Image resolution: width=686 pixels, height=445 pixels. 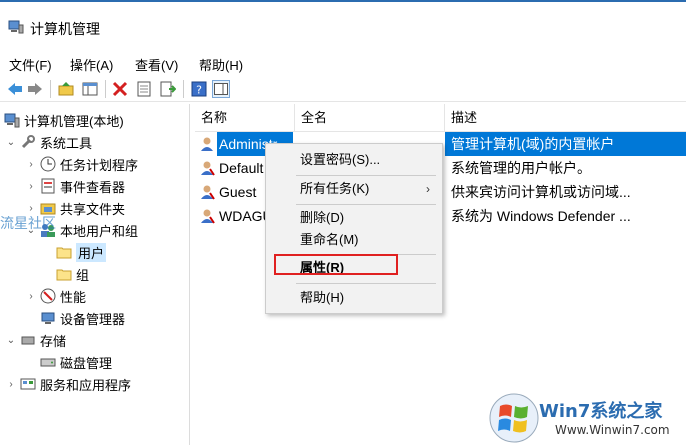 What do you see at coordinates (565, 144) in the screenshot?
I see `cell-description: 管理计算机(域)的内置帐户` at bounding box center [565, 144].